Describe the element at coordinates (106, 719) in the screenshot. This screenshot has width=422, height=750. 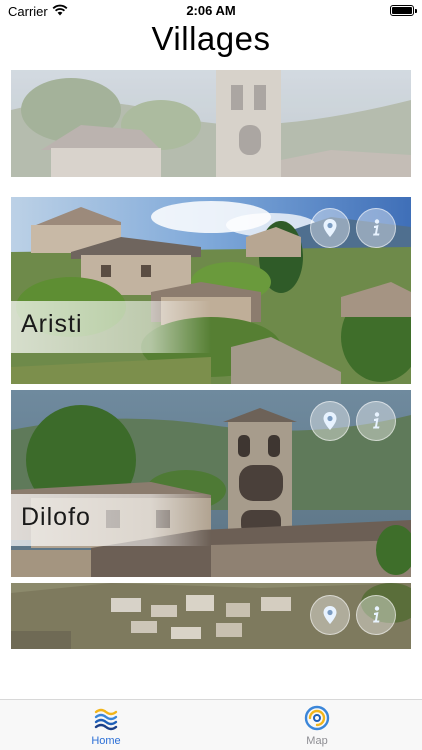
I see `home-waves-icon` at that location.